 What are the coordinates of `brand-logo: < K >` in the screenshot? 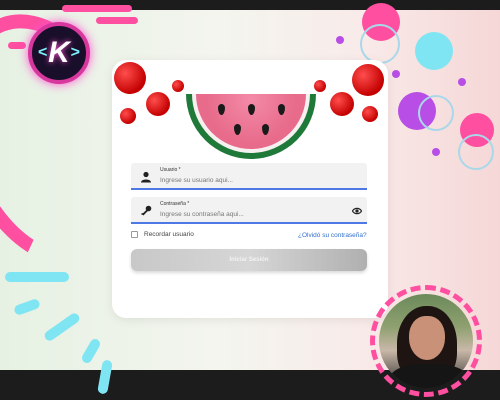 It's located at (59, 53).